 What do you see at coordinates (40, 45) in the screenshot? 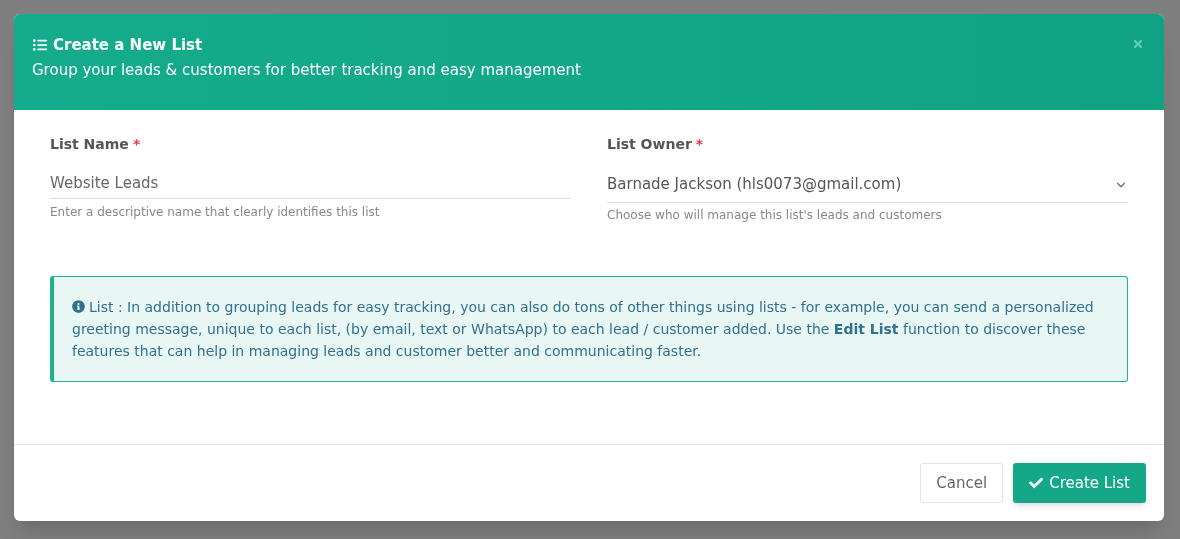
I see `list-icon` at bounding box center [40, 45].